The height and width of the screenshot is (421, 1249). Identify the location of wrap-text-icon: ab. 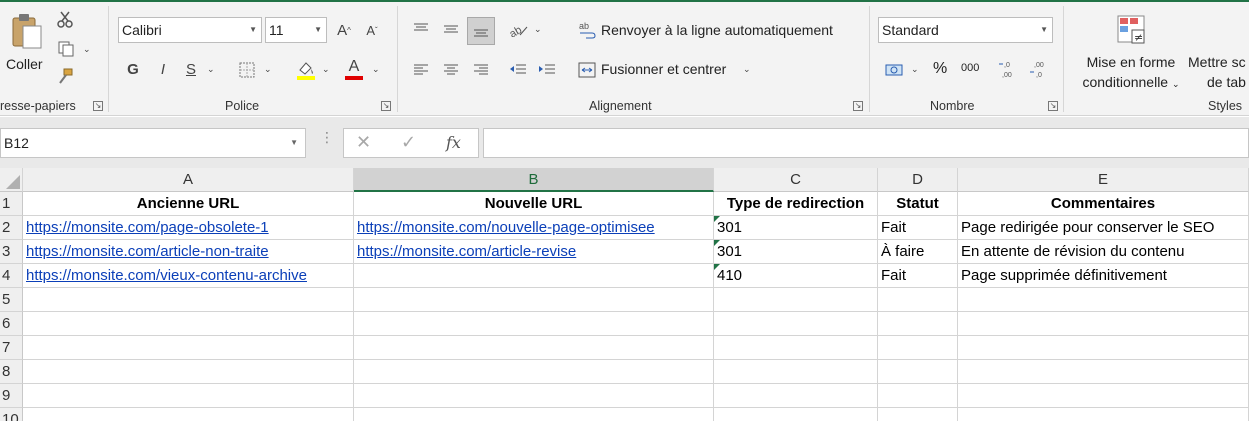
(587, 30).